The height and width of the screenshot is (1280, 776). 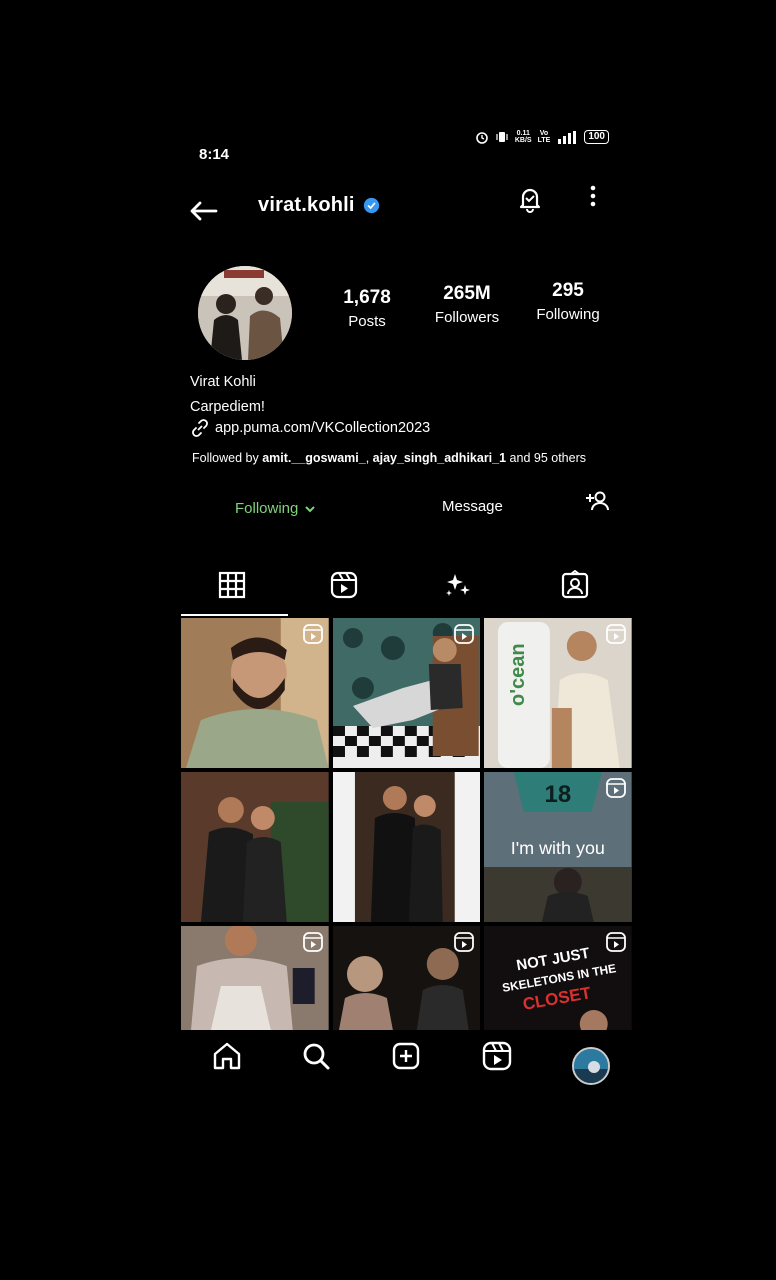 What do you see at coordinates (472, 506) in the screenshot?
I see `message-button: Message` at bounding box center [472, 506].